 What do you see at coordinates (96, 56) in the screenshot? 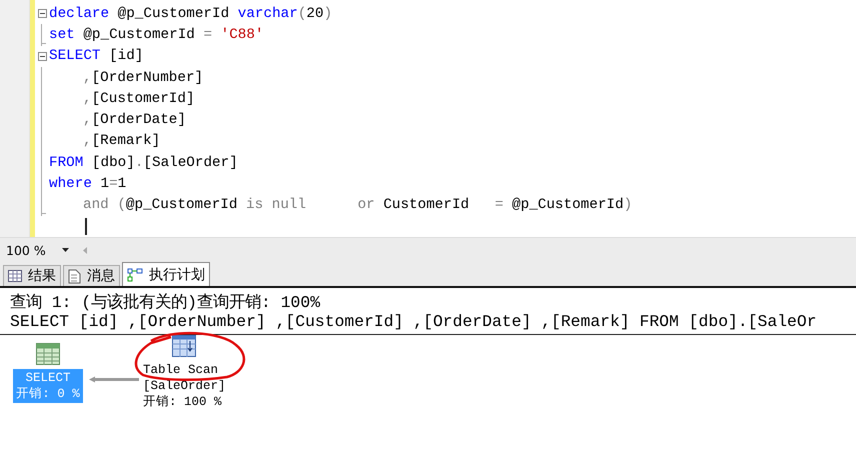
I see `code-line: SELECT [id]` at bounding box center [96, 56].